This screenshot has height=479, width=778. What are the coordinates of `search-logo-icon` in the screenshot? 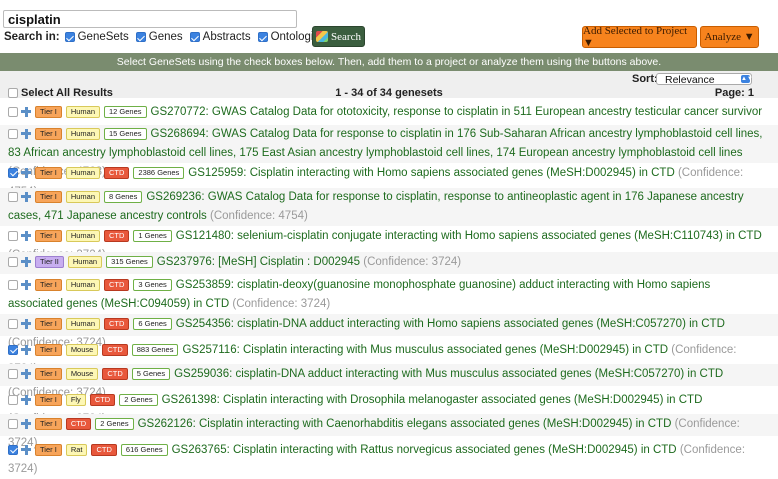 It's located at (322, 36).